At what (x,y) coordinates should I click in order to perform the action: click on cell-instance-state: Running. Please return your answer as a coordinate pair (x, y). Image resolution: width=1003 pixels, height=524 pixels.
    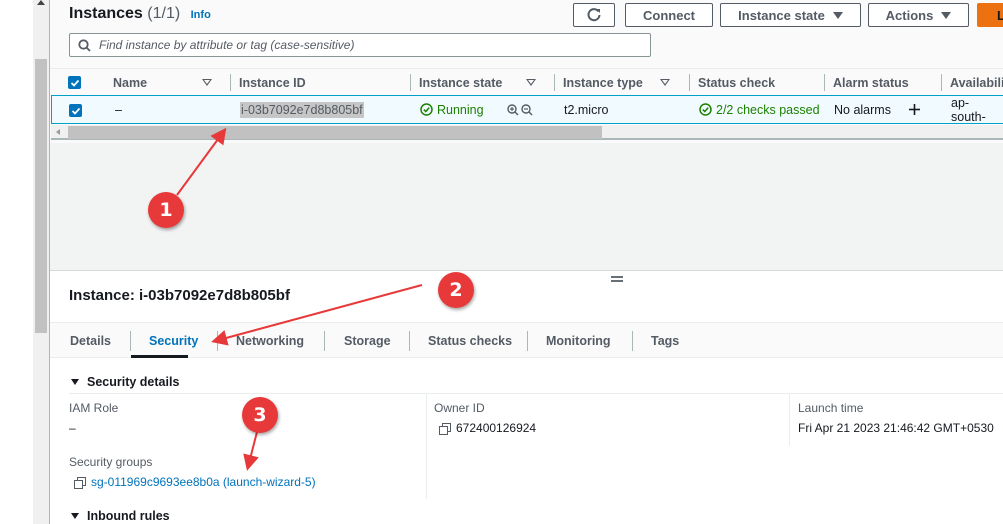
    Looking at the image, I should click on (452, 109).